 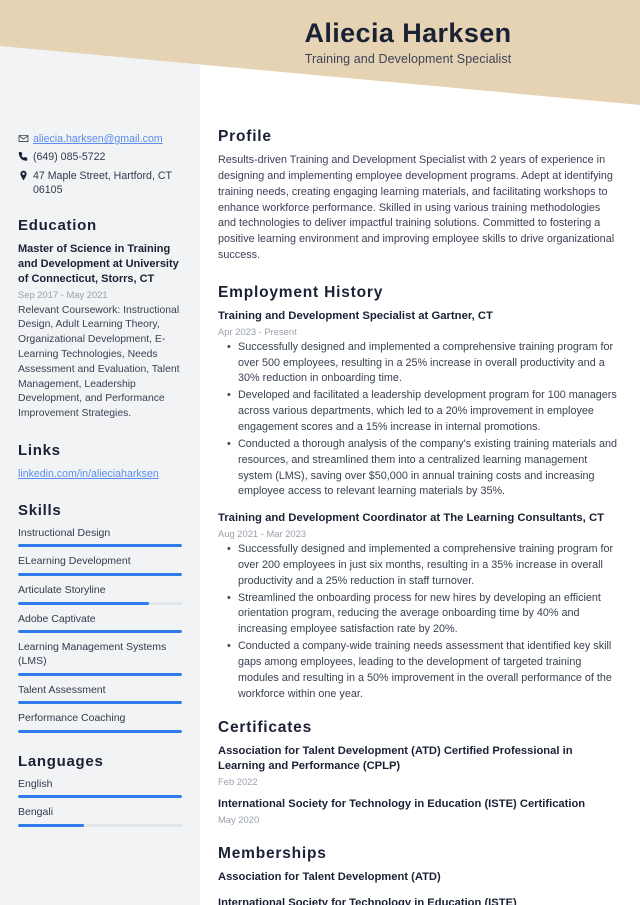 I want to click on list-item: English, so click(x=100, y=788).